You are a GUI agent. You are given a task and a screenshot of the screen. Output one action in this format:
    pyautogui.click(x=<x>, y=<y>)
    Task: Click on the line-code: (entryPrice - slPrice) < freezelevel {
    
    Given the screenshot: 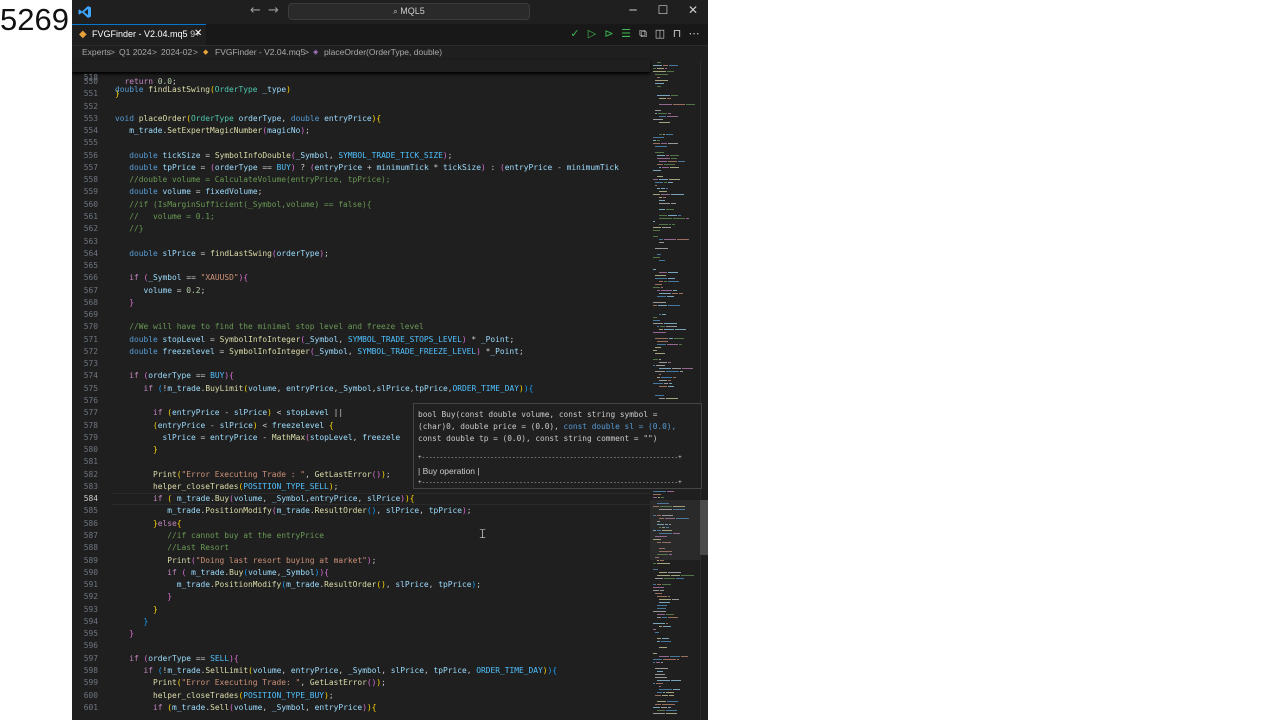 What is the action you would take?
    pyautogui.click(x=224, y=426)
    